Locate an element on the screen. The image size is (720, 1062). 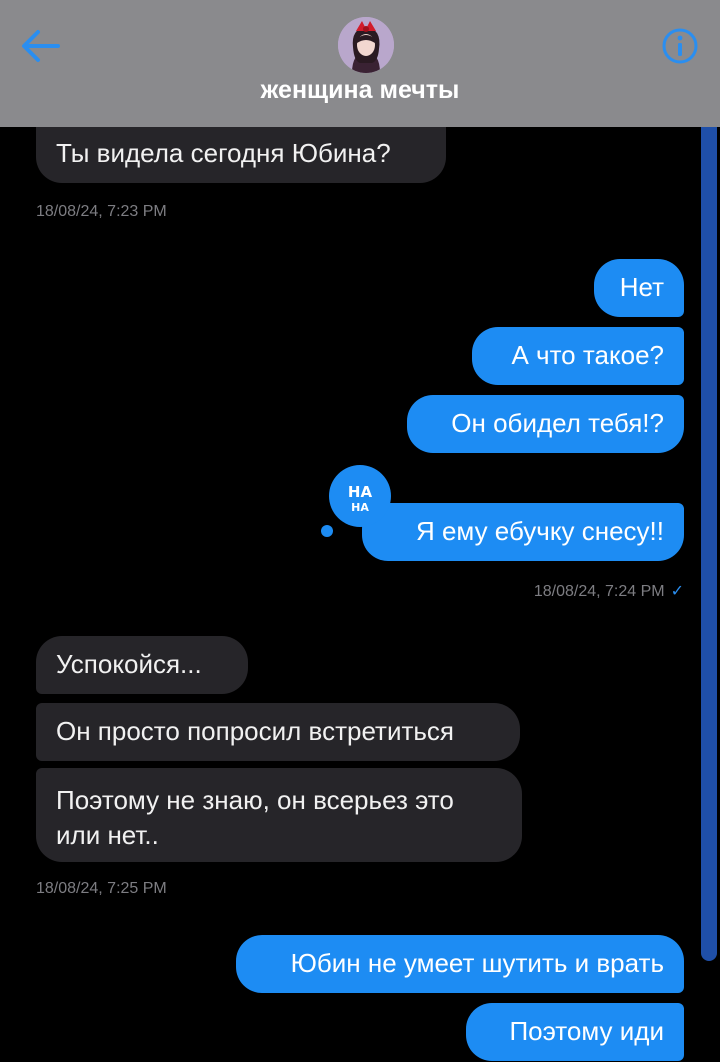
chat-title: женщина мечты is located at coordinates (360, 90).